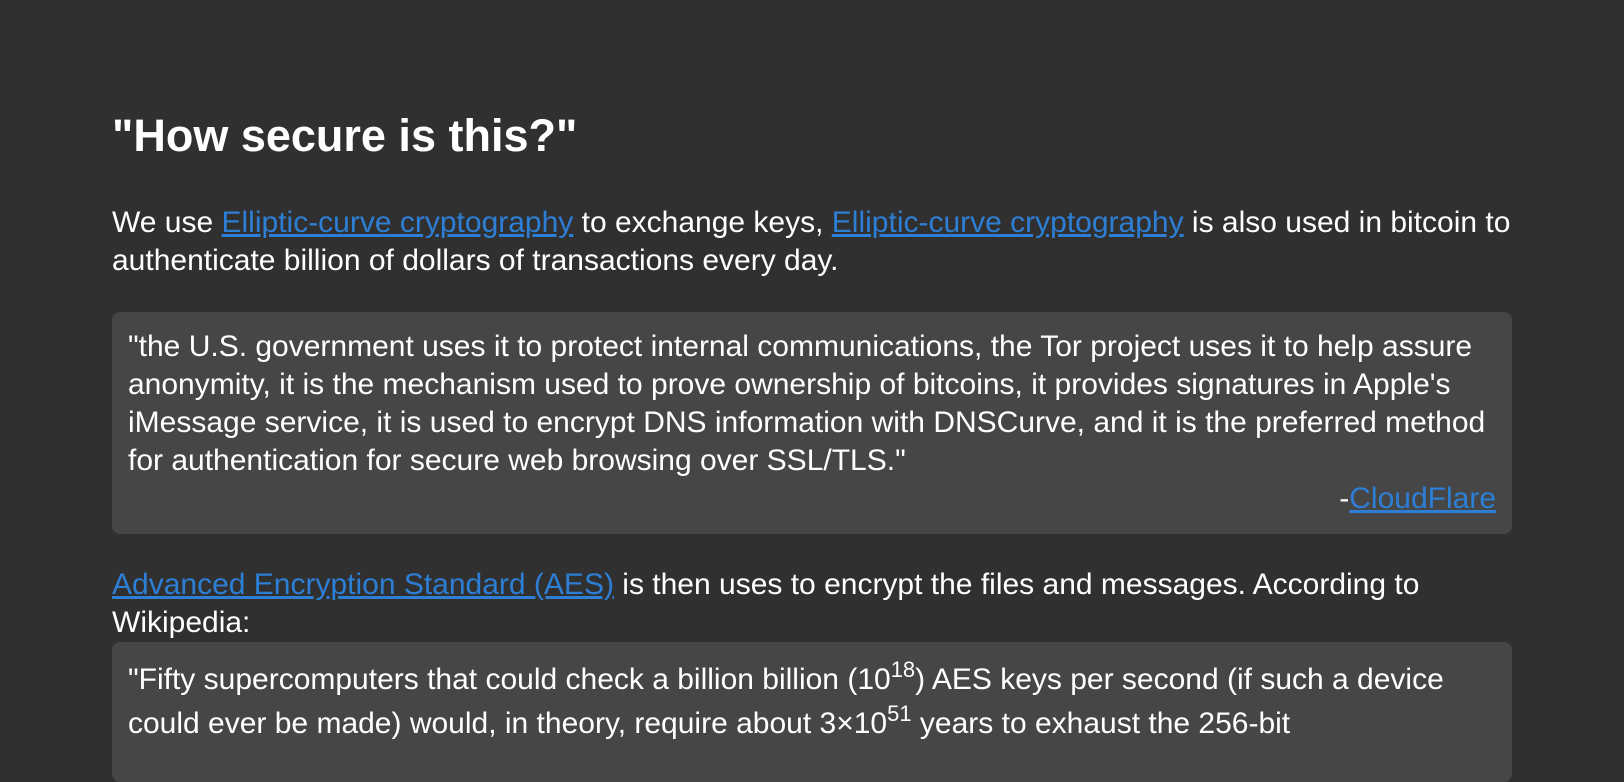  I want to click on exponent-51: 51, so click(899, 713).